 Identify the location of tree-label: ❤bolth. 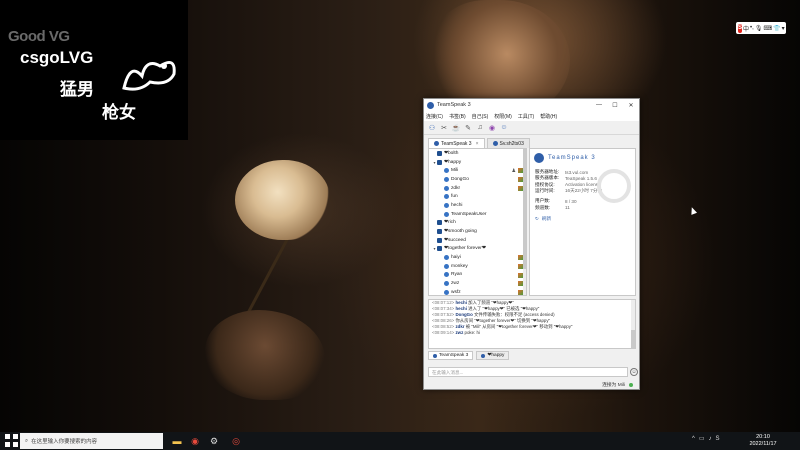
(451, 153).